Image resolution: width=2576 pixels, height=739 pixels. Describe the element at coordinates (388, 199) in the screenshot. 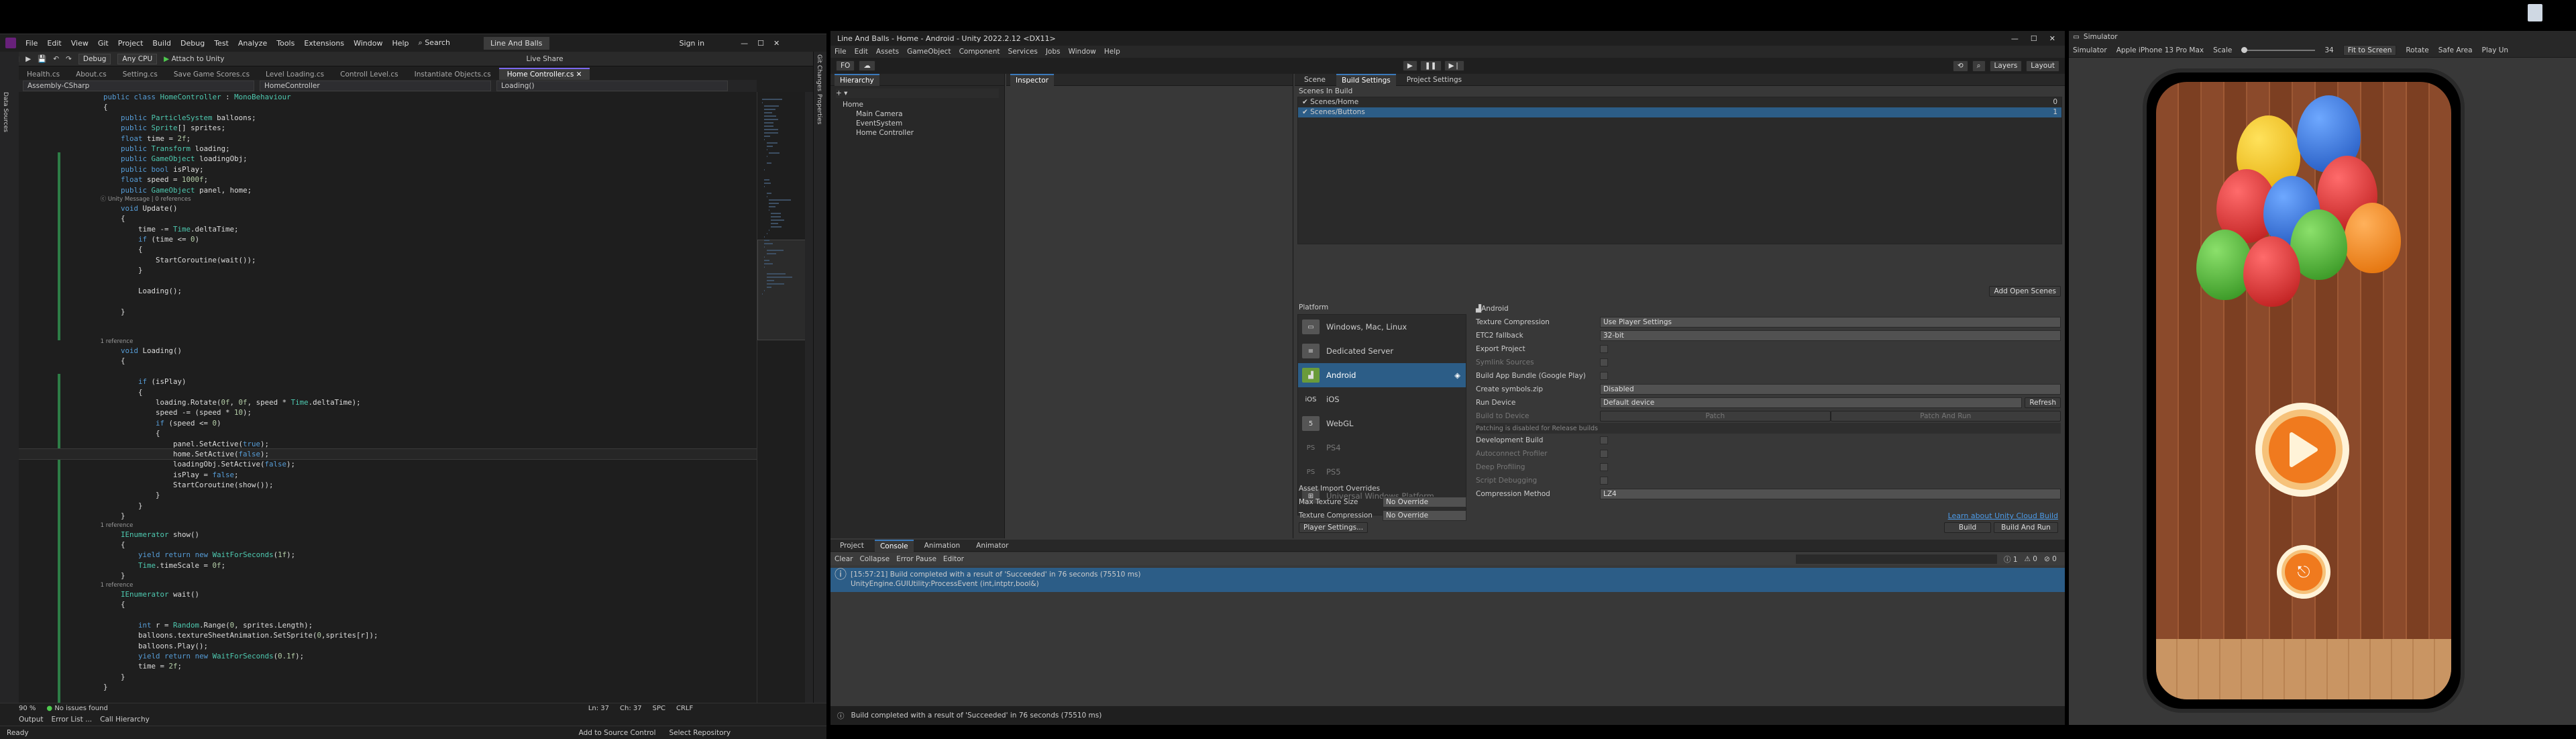

I see `codelens-annotation: ⓒ Unity Message | 0 references` at that location.